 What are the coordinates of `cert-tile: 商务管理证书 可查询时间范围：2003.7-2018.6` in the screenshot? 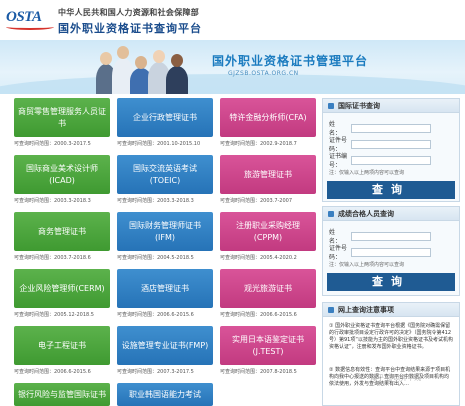 It's located at (62, 240).